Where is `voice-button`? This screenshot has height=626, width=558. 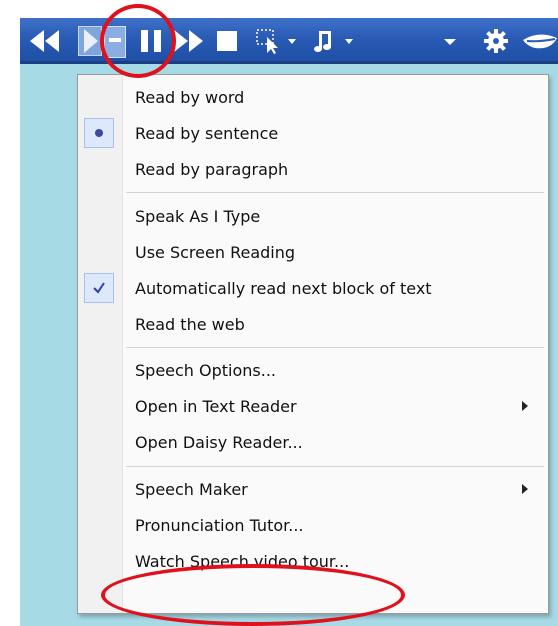 voice-button is located at coordinates (335, 41).